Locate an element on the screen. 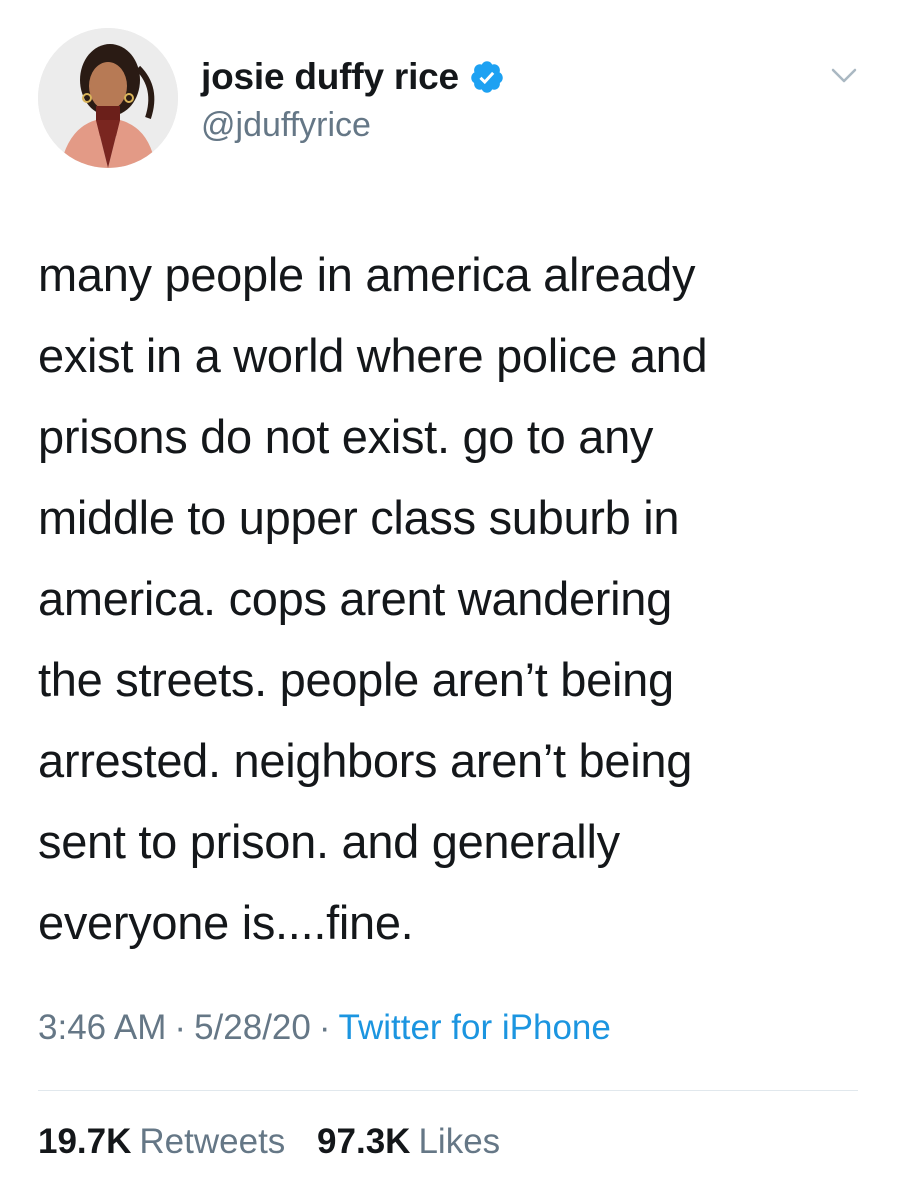 Image resolution: width=897 pixels, height=1200 pixels. tweet-time: 3:46 AM is located at coordinates (102, 1027).